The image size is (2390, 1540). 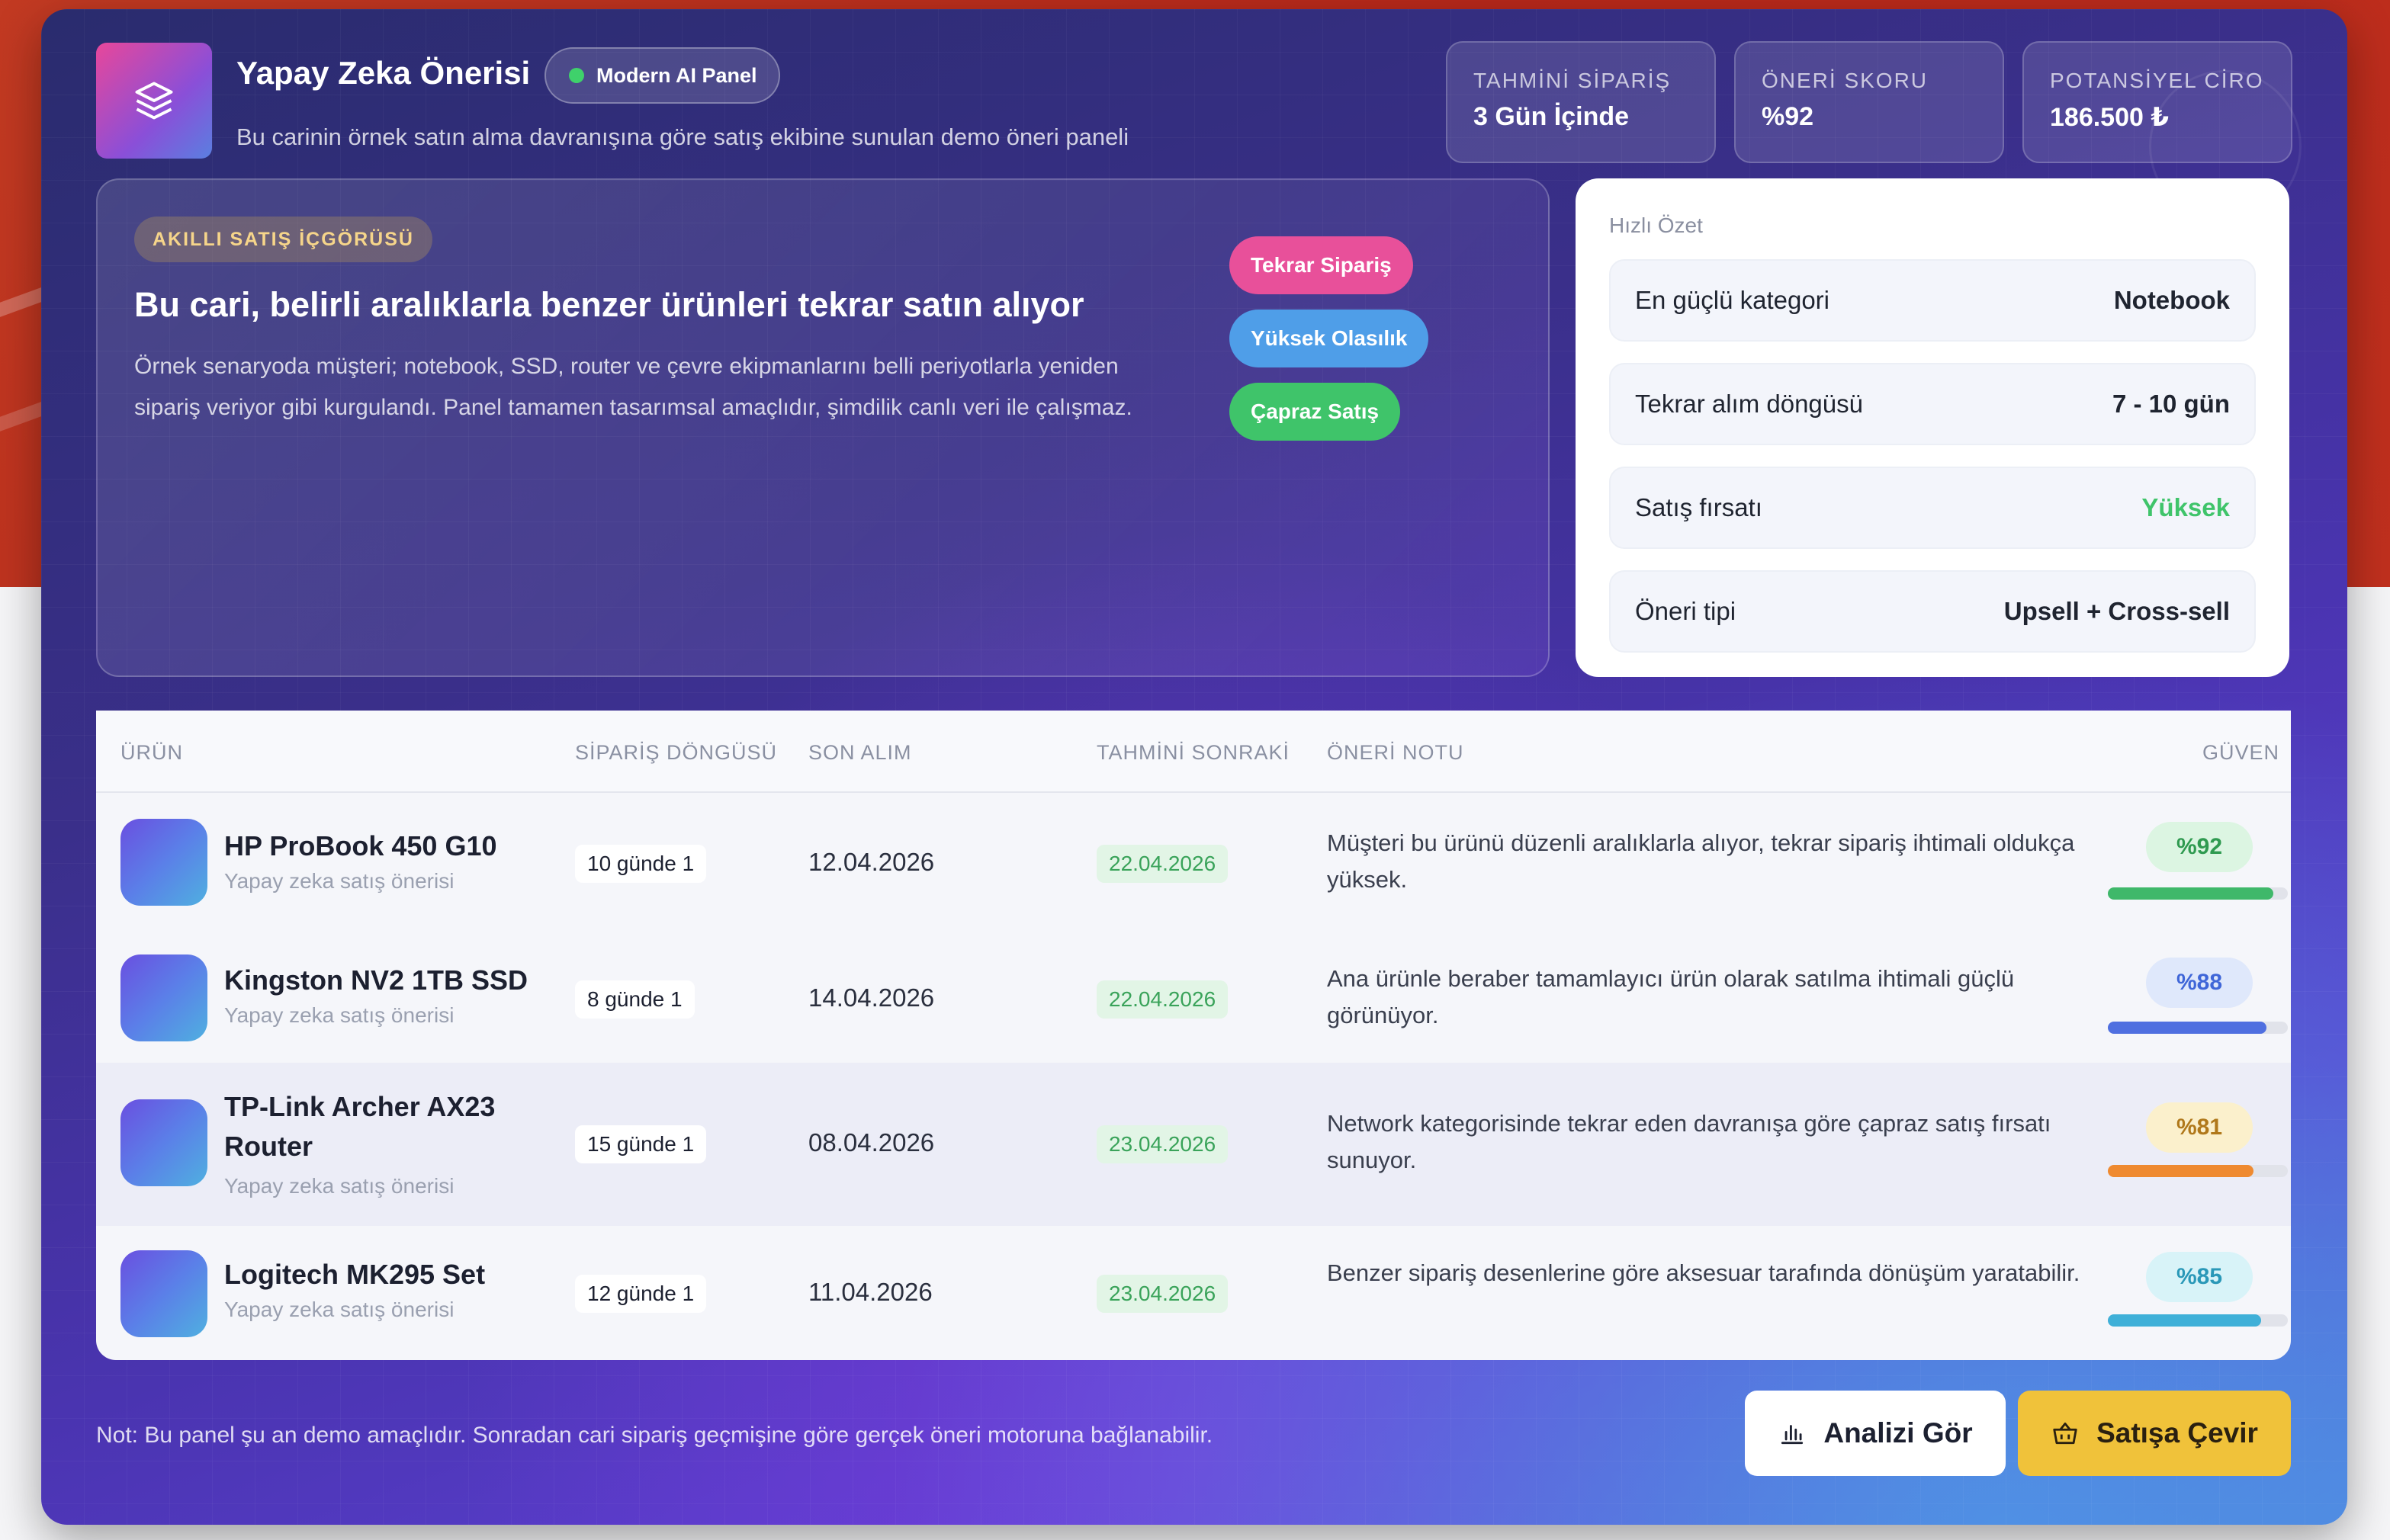 What do you see at coordinates (360, 1126) in the screenshot?
I see `product-name: TP-Link Archer AX23 Router` at bounding box center [360, 1126].